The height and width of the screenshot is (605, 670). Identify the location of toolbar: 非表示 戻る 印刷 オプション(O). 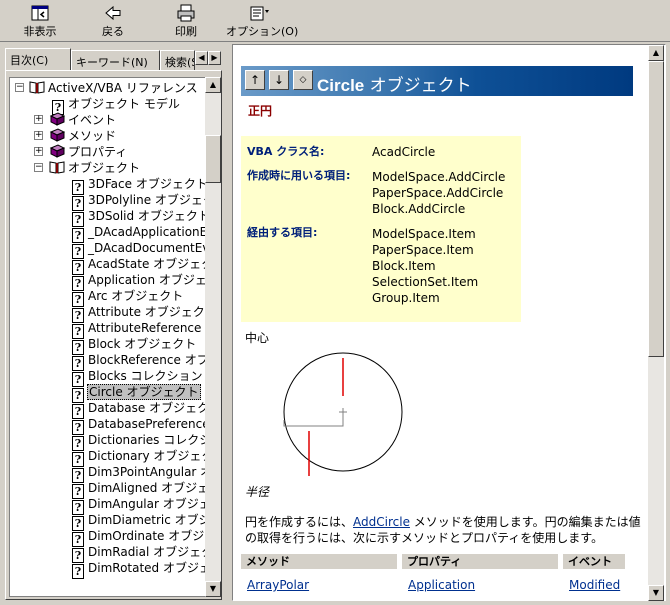
(335, 21).